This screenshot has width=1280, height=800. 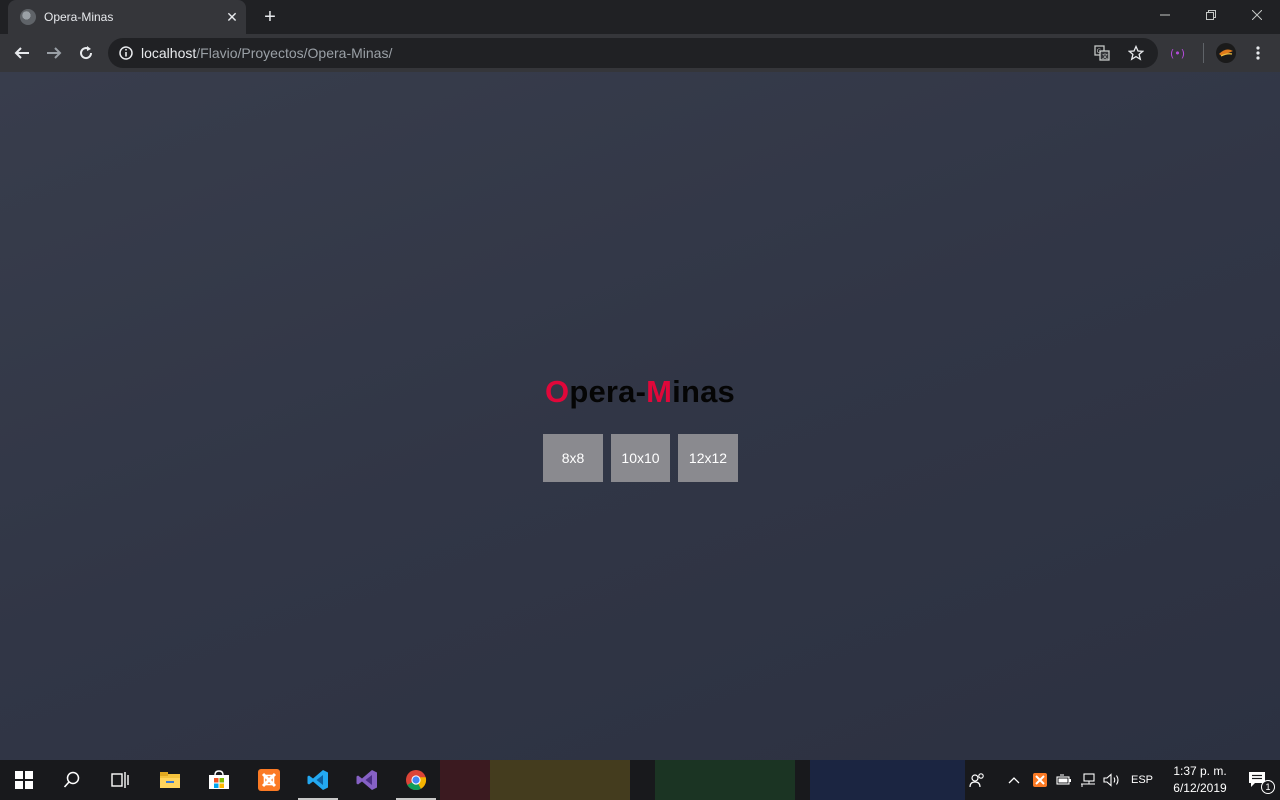 I want to click on file-explorer-button, so click(x=170, y=780).